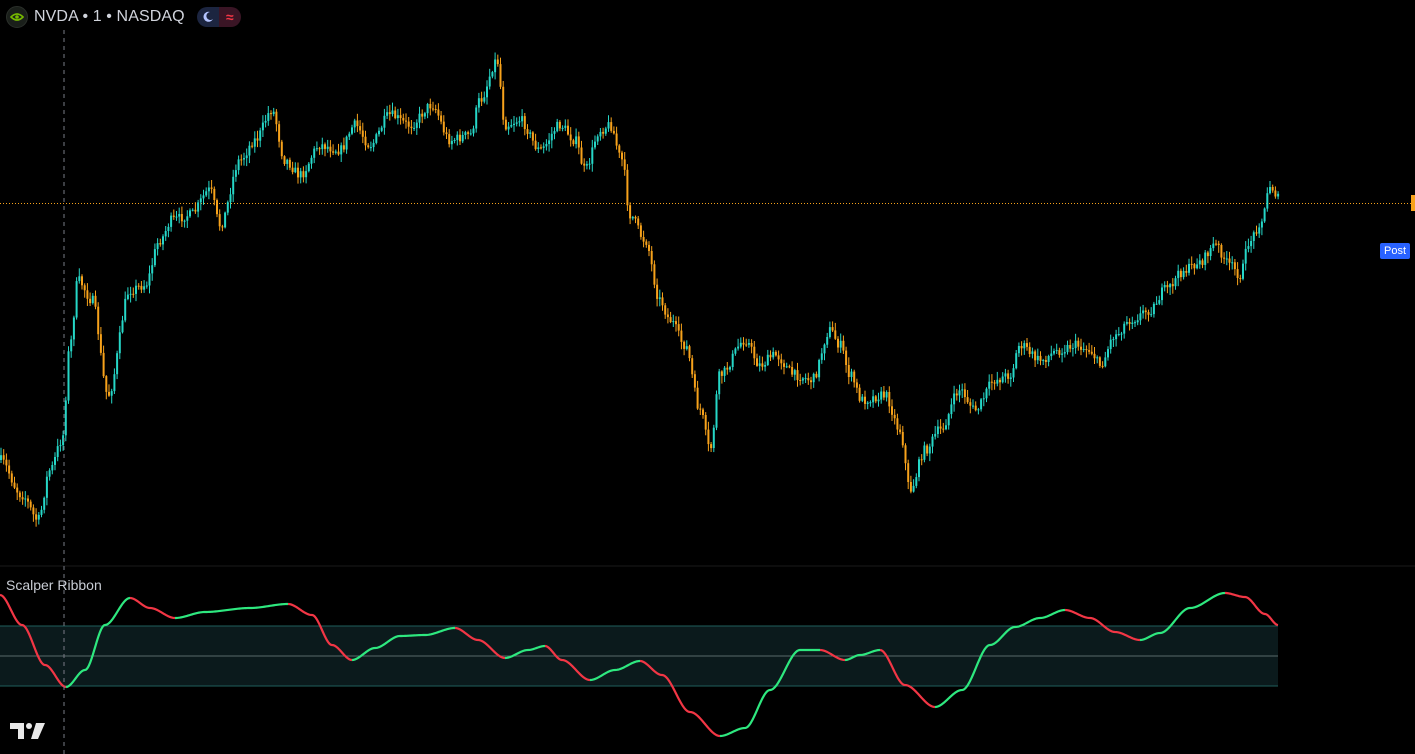 This screenshot has width=1415, height=754. What do you see at coordinates (109, 17) in the screenshot?
I see `symbol-title: NVDA • 1 • NASDAQ` at bounding box center [109, 17].